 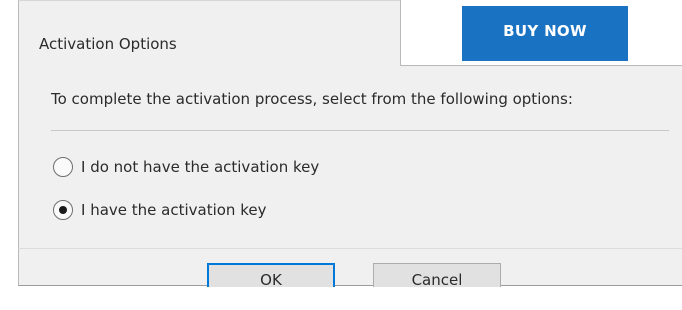 I want to click on background-window: BUY NOW, so click(x=541, y=33).